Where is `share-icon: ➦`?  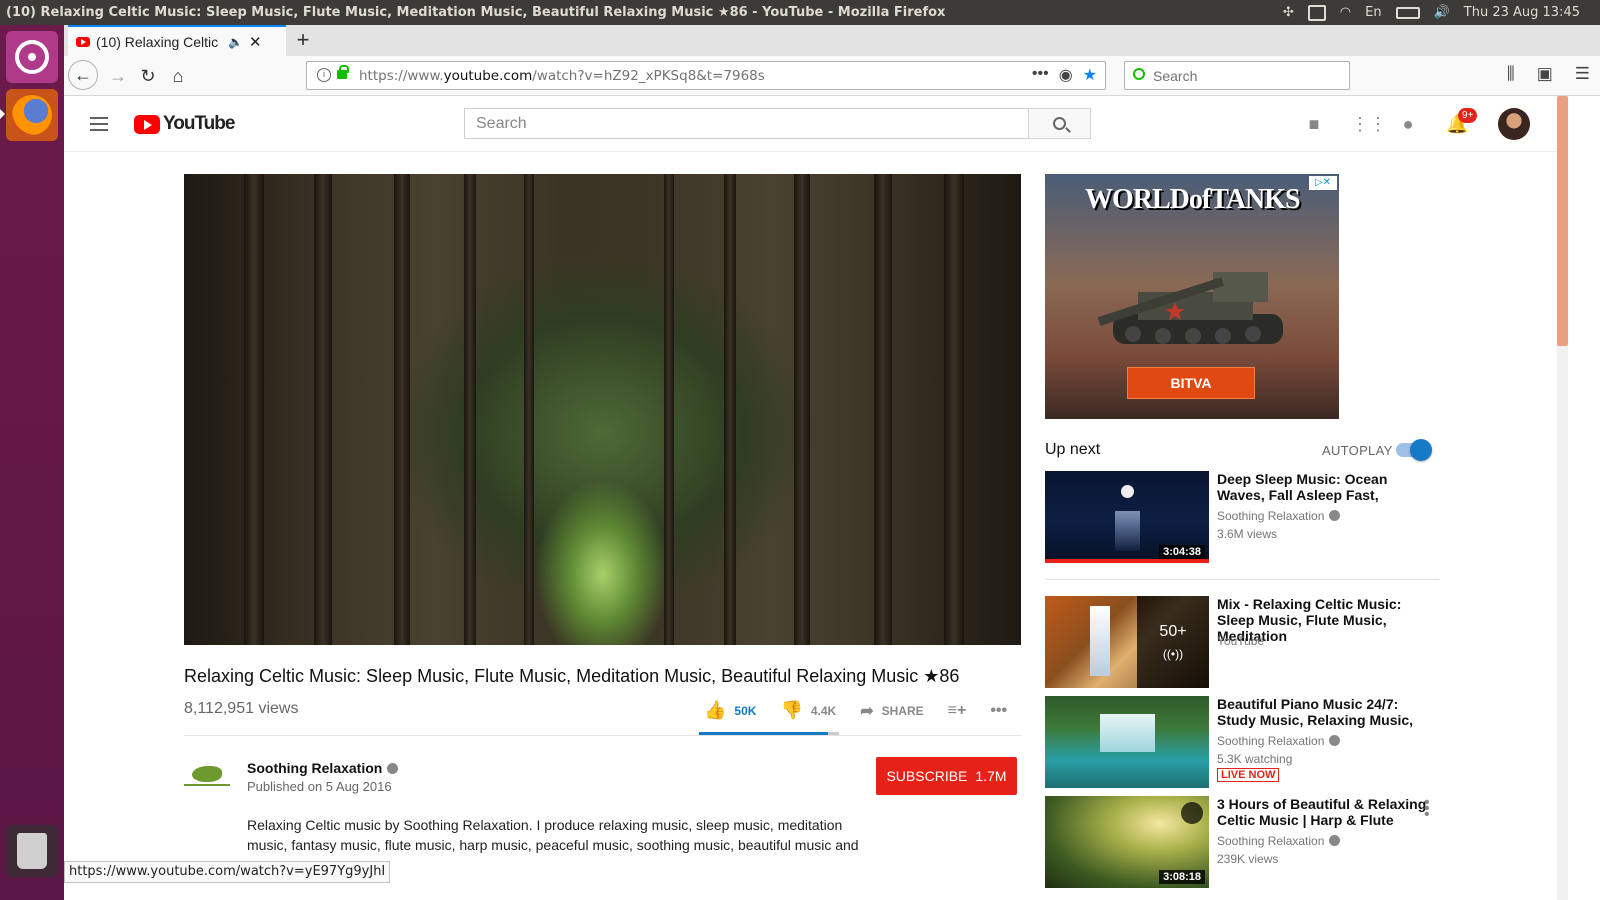 share-icon: ➦ is located at coordinates (867, 711).